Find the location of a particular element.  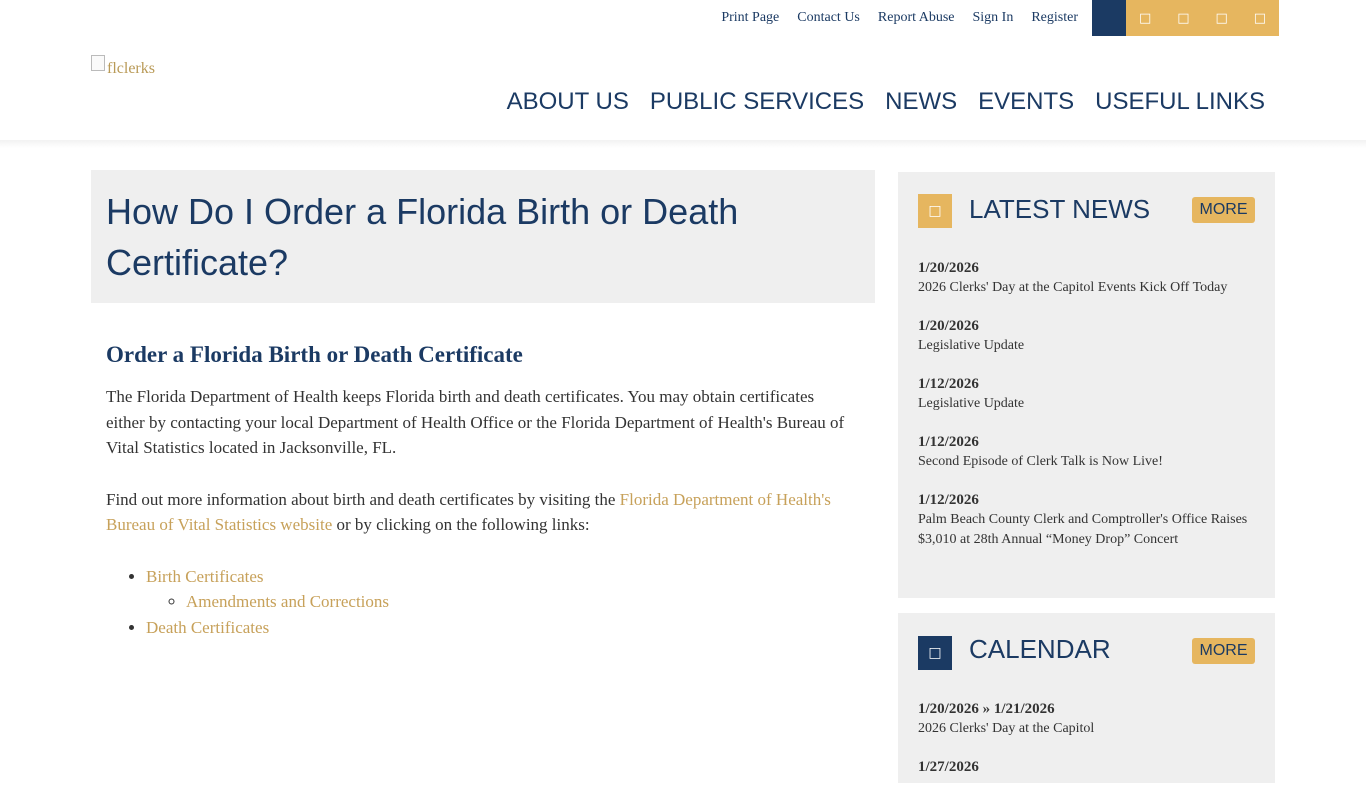

header-divider is located at coordinates (683, 144).